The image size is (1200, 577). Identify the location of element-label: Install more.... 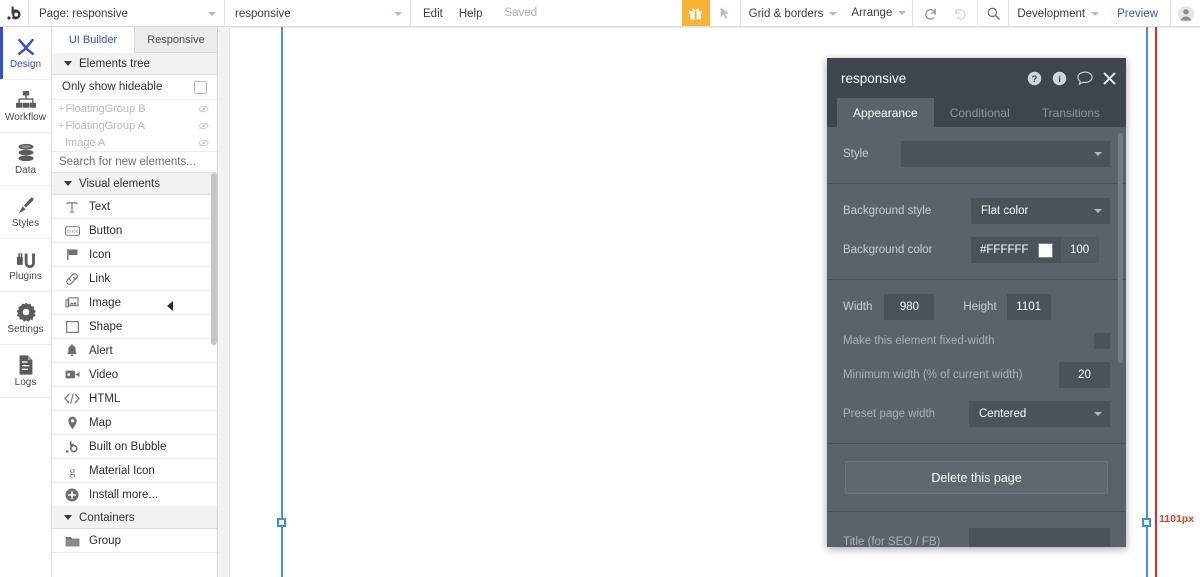
(124, 494).